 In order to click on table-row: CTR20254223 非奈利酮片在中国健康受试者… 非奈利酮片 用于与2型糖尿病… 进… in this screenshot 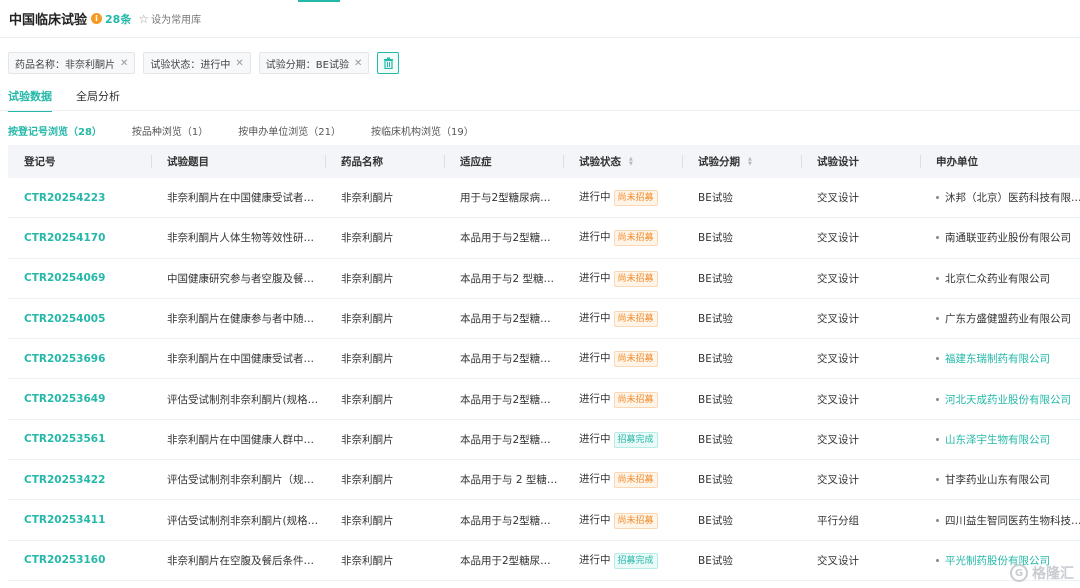, I will do `click(544, 198)`.